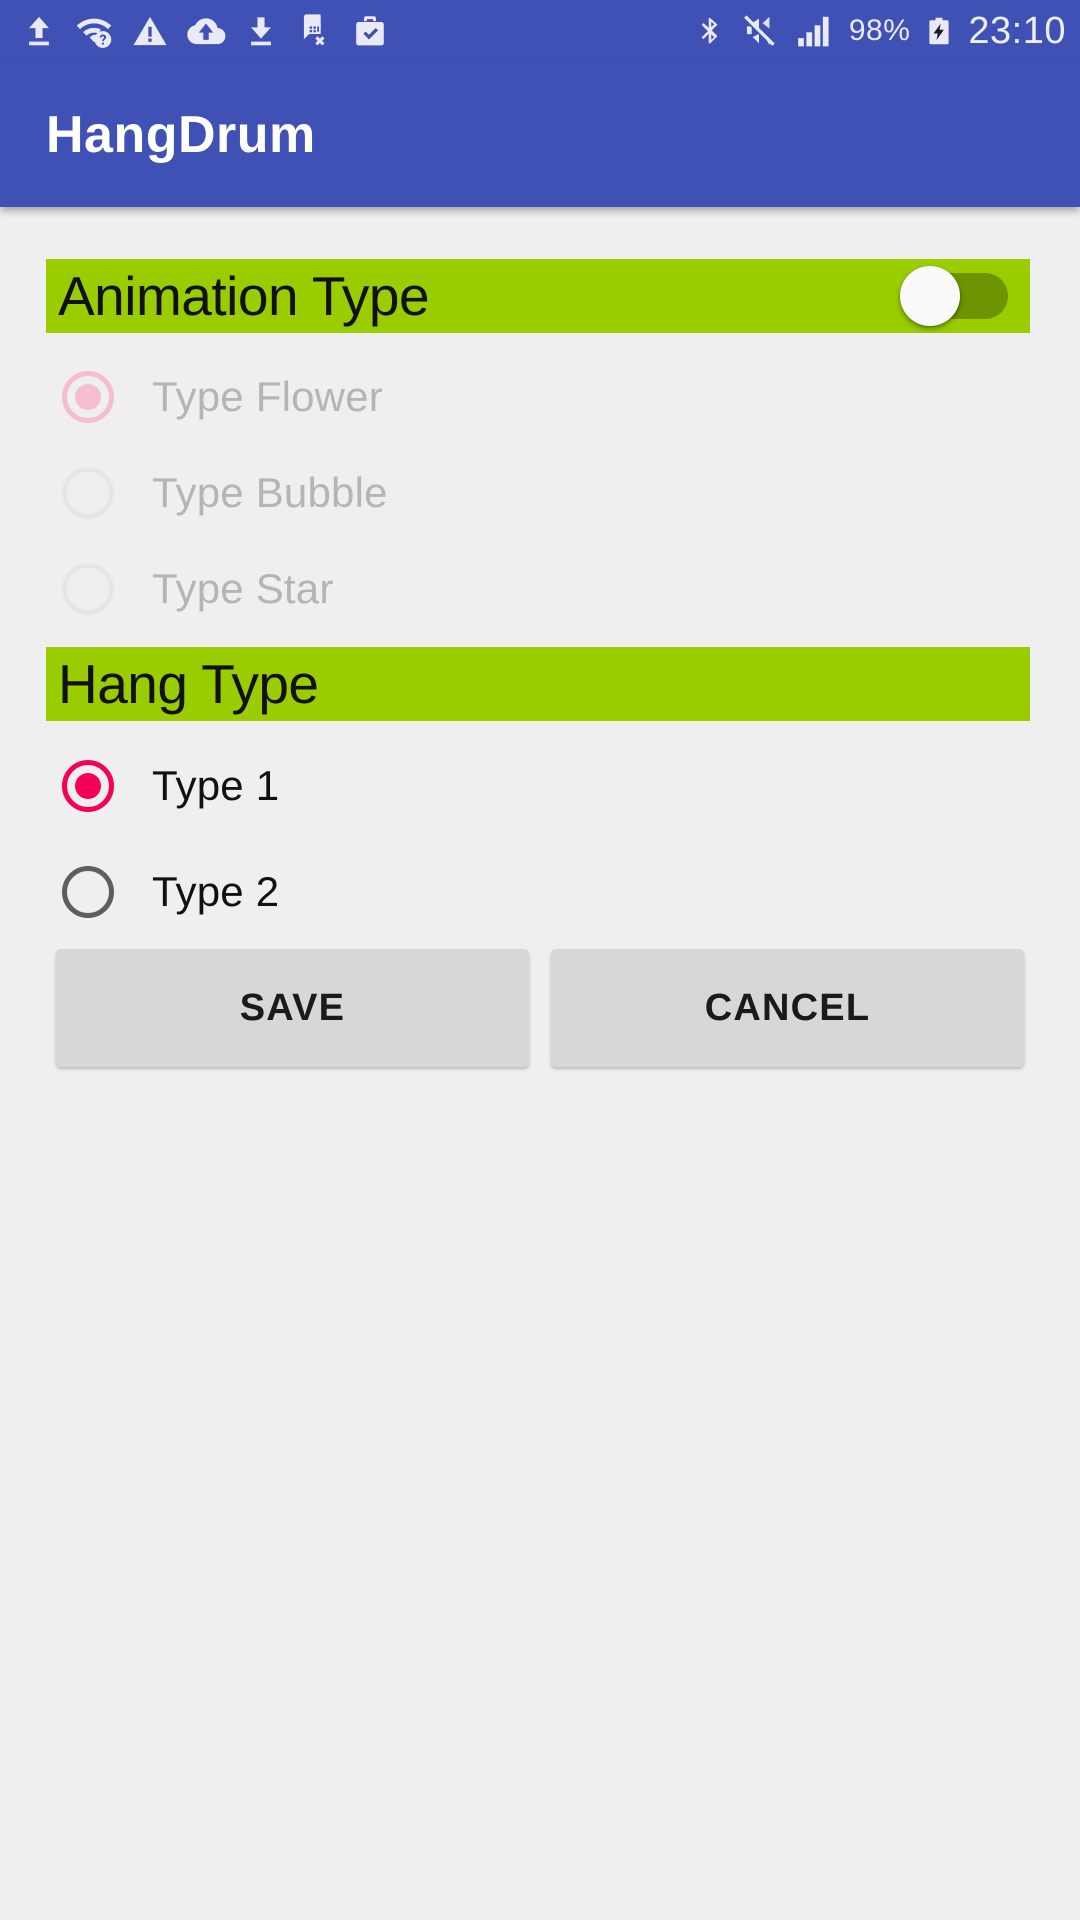  What do you see at coordinates (540, 397) in the screenshot?
I see `radio-option-type-flower: Type Flower` at bounding box center [540, 397].